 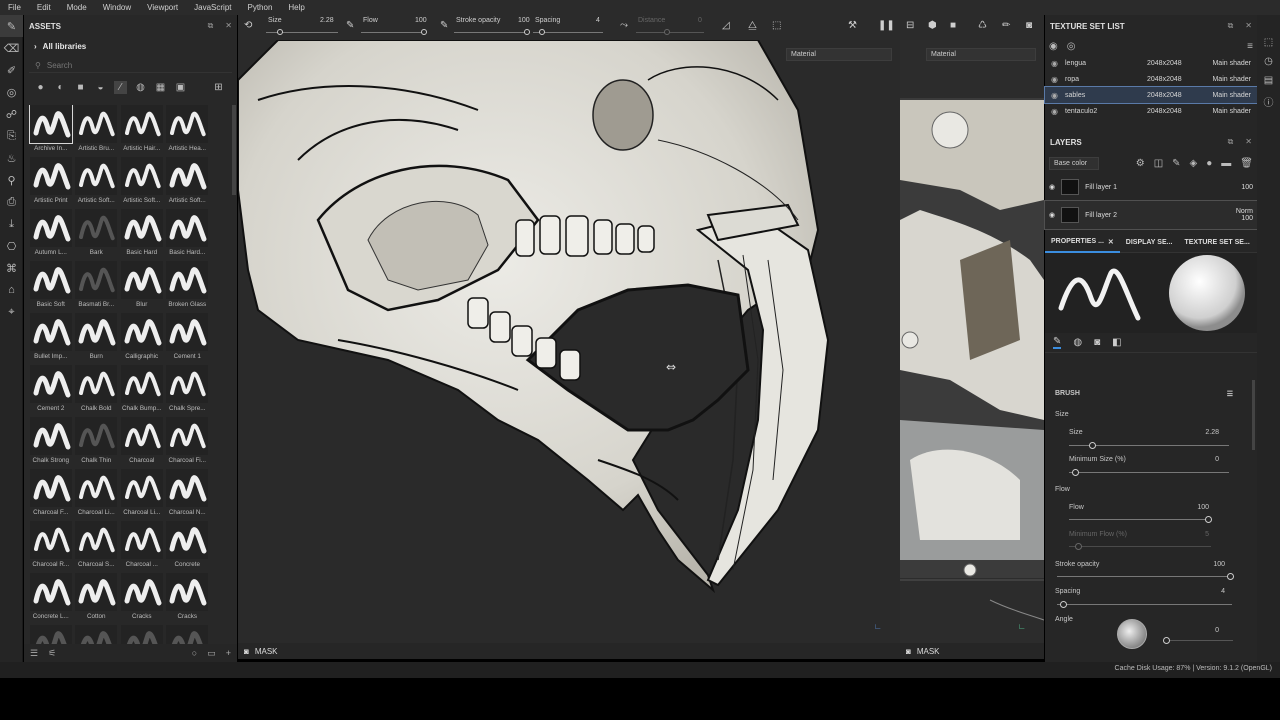 What do you see at coordinates (296, 7) in the screenshot?
I see `menu-help: Help` at bounding box center [296, 7].